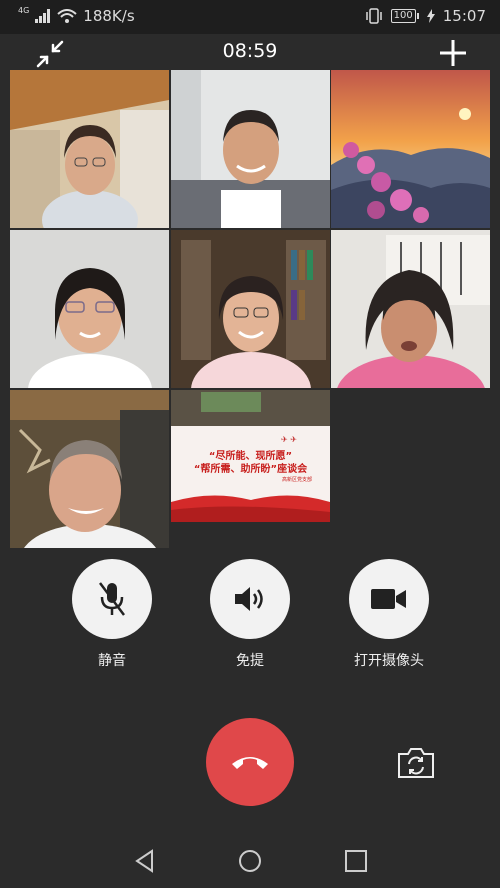 The height and width of the screenshot is (888, 500). I want to click on banner-line-2: “帮所需、助所盼”座谈会, so click(250, 469).